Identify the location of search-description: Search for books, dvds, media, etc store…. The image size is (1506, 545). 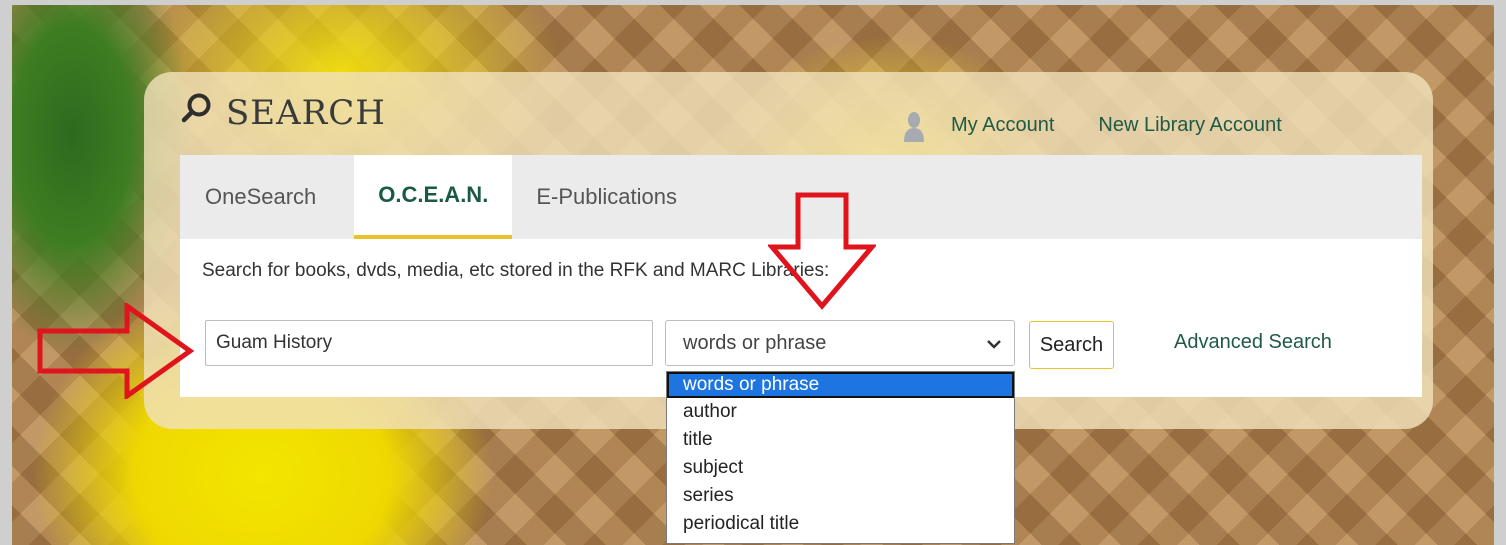
(516, 270).